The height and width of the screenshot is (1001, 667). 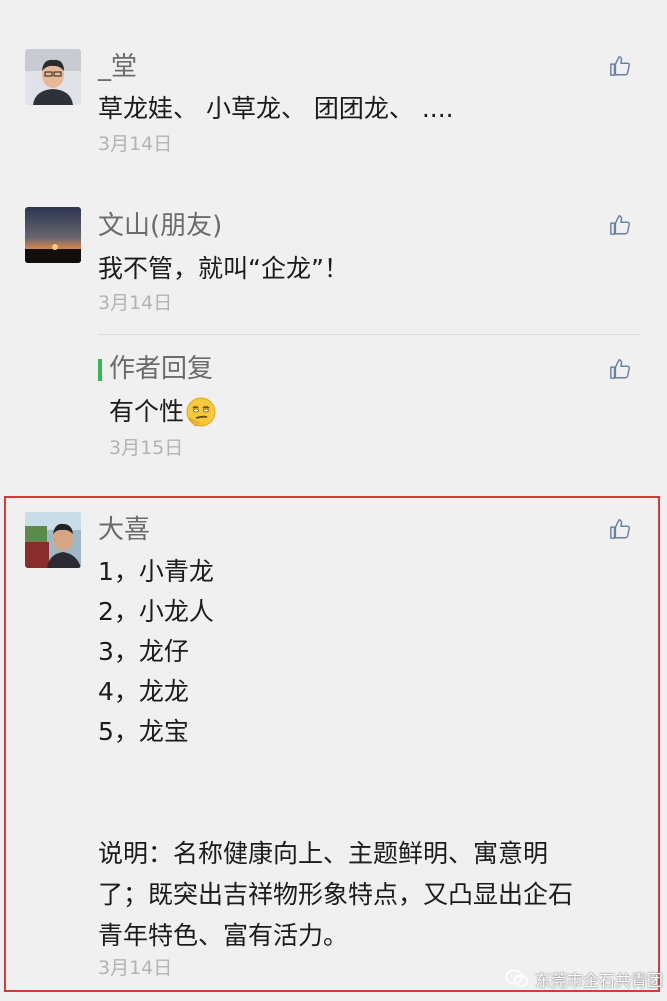 I want to click on watermark-text: 东莞市企石共青团, so click(x=598, y=980).